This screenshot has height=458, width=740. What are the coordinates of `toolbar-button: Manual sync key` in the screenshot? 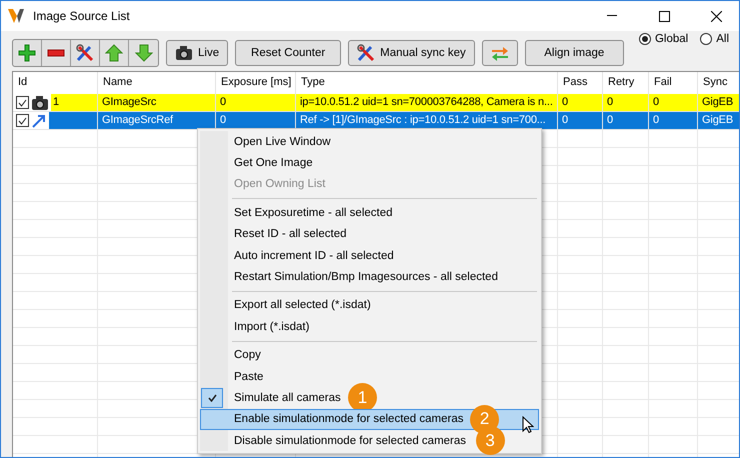 It's located at (411, 53).